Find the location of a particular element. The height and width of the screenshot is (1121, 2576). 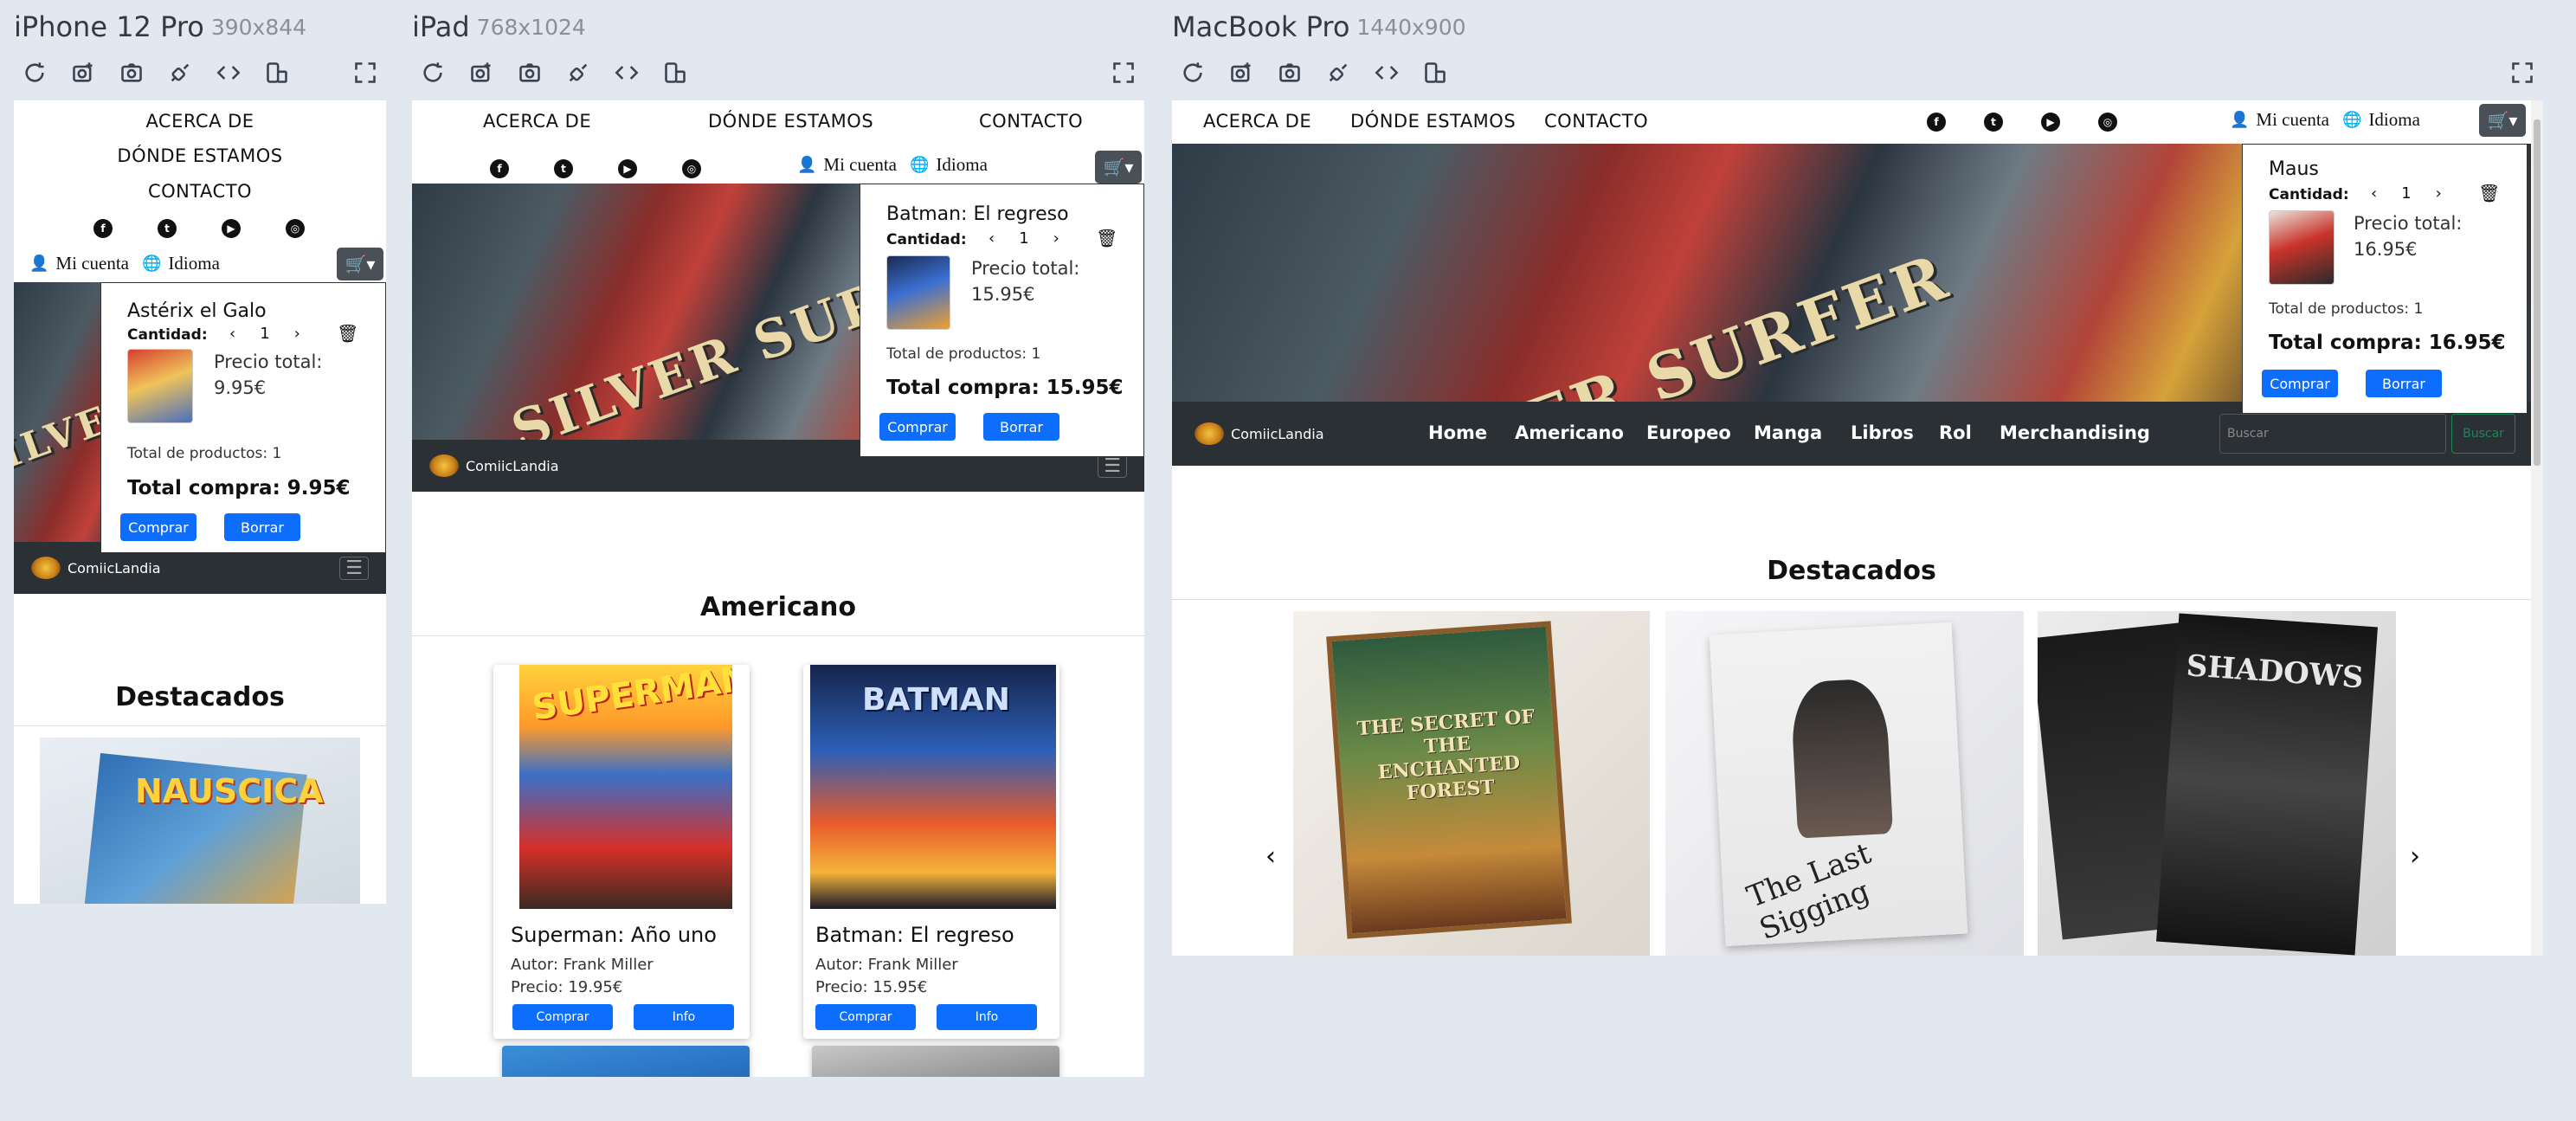

search-button: Buscar is located at coordinates (2483, 434).